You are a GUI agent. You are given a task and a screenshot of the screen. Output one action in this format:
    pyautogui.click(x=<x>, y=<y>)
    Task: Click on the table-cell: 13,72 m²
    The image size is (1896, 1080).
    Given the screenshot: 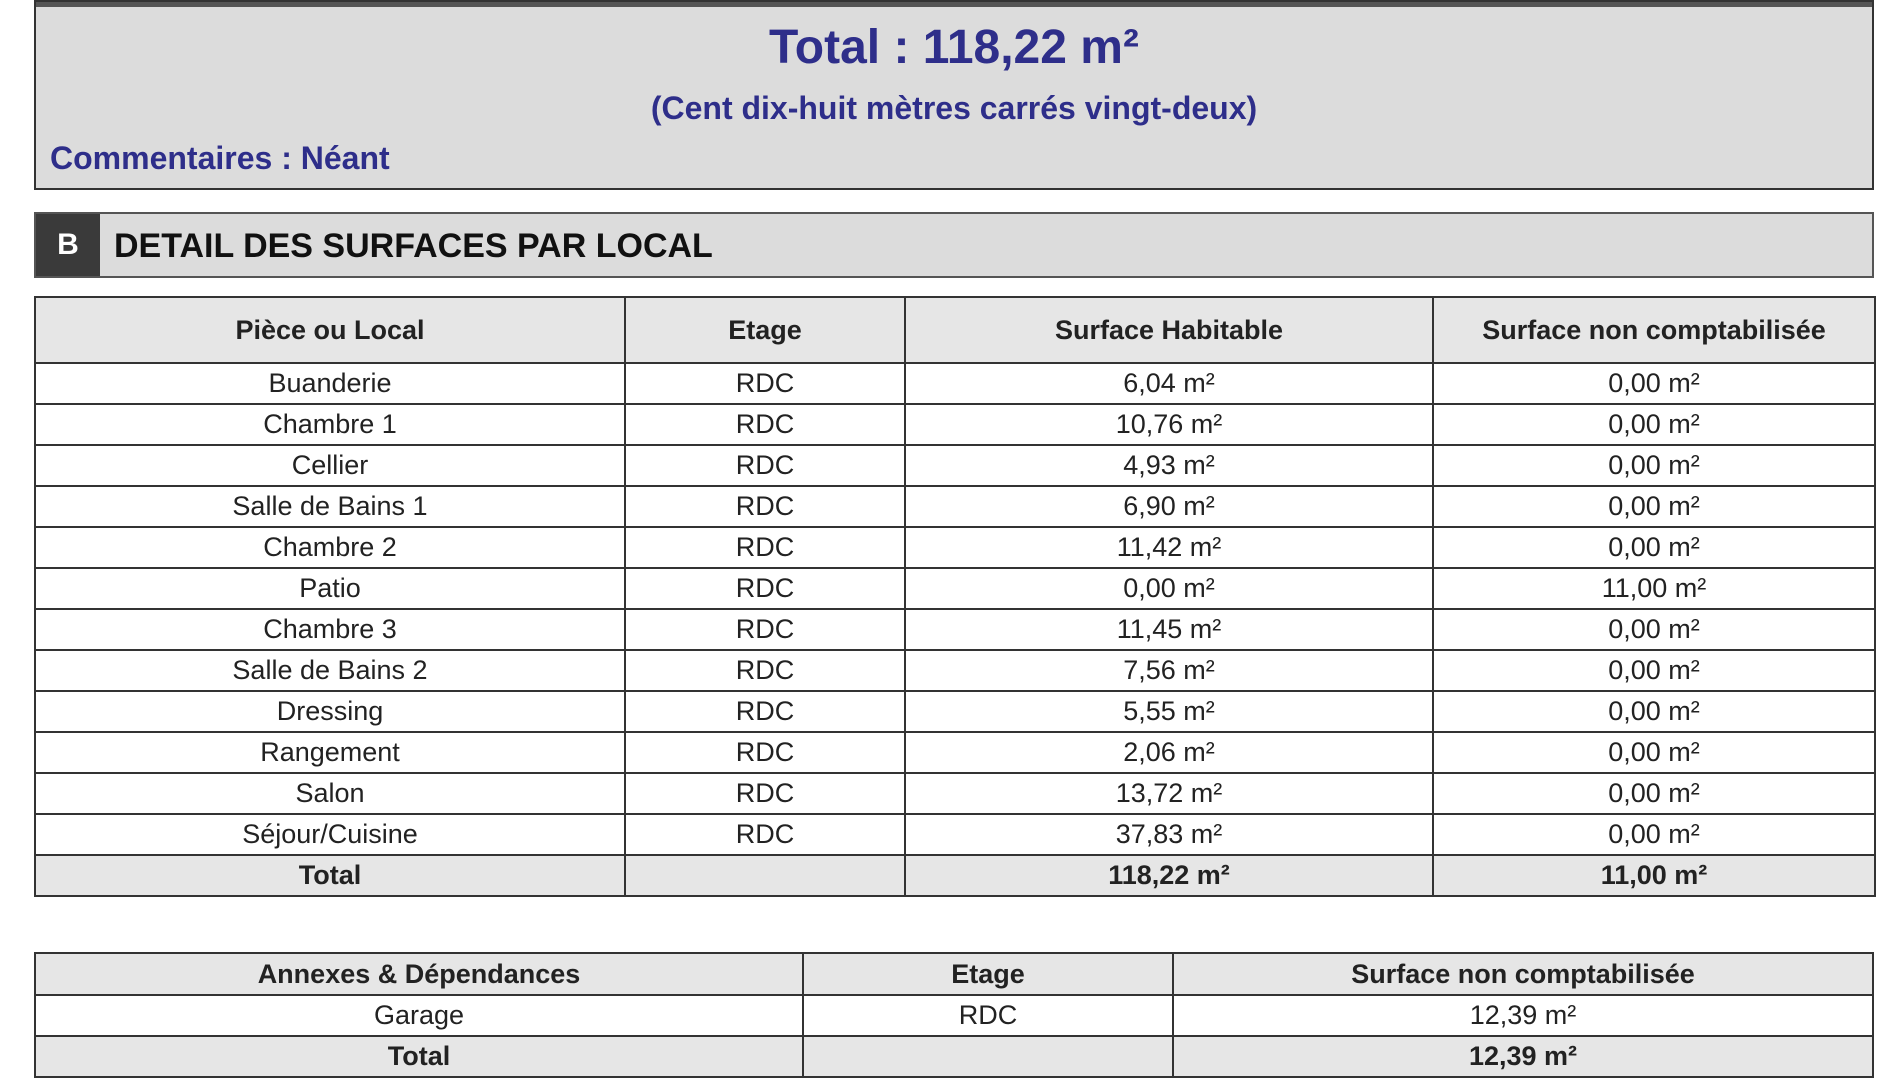 What is the action you would take?
    pyautogui.click(x=1169, y=793)
    